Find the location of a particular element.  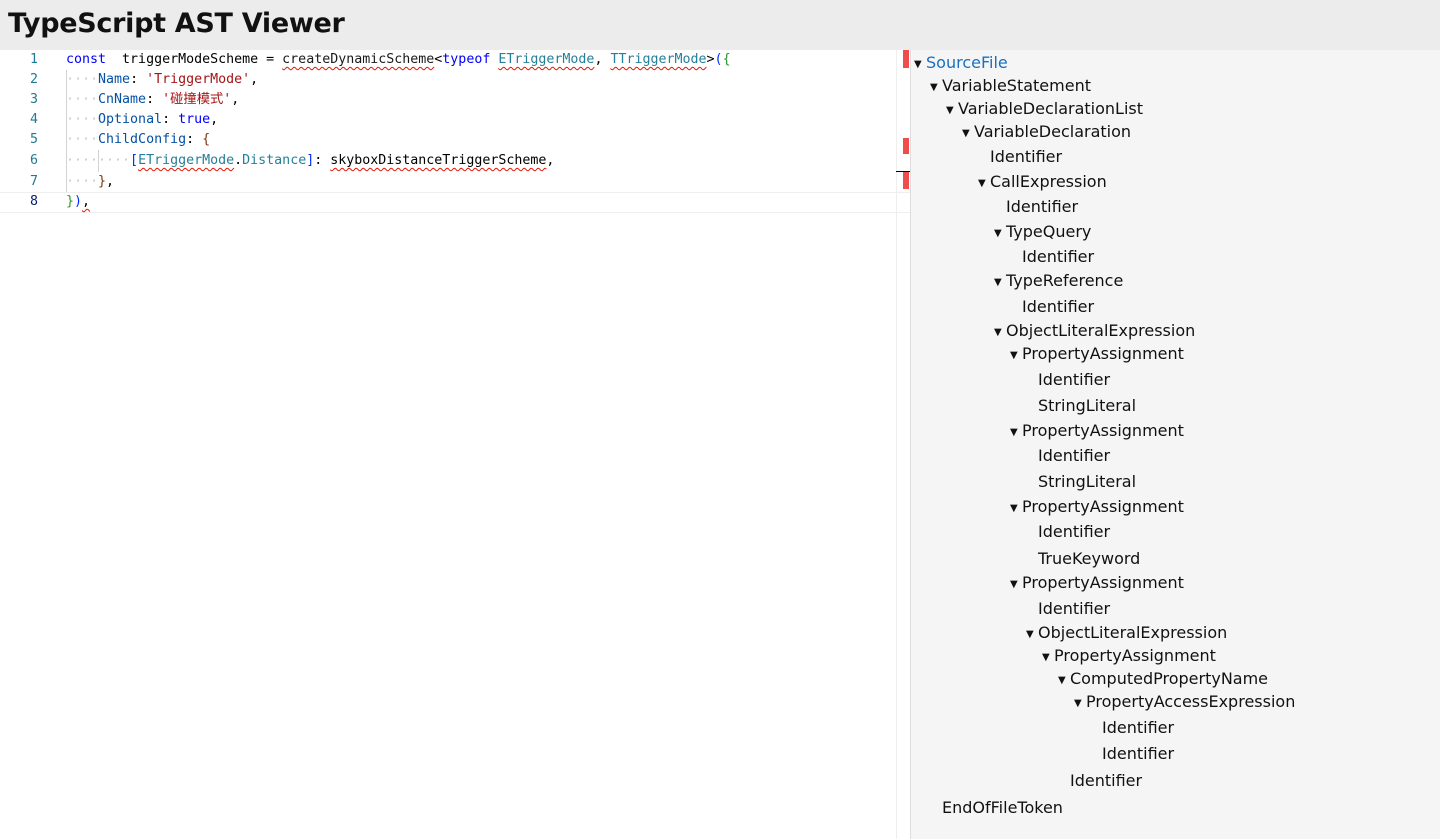

code-line: 8}), is located at coordinates (455, 202).